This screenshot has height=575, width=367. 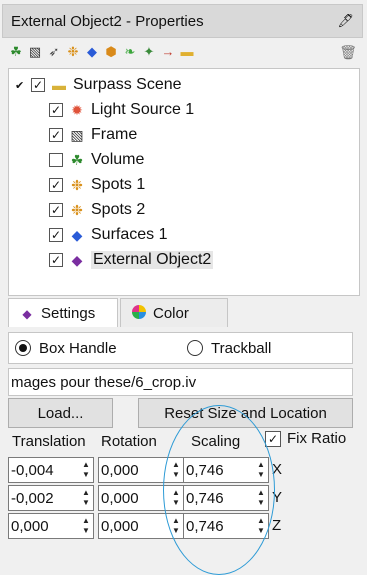 What do you see at coordinates (277, 497) in the screenshot?
I see `axis-y-label: Y` at bounding box center [277, 497].